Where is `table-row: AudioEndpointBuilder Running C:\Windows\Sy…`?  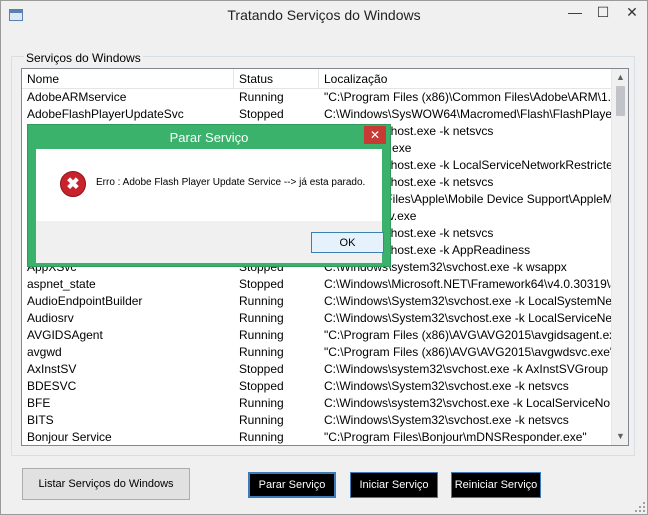 table-row: AudioEndpointBuilder Running C:\Windows\Sy… is located at coordinates (317, 301).